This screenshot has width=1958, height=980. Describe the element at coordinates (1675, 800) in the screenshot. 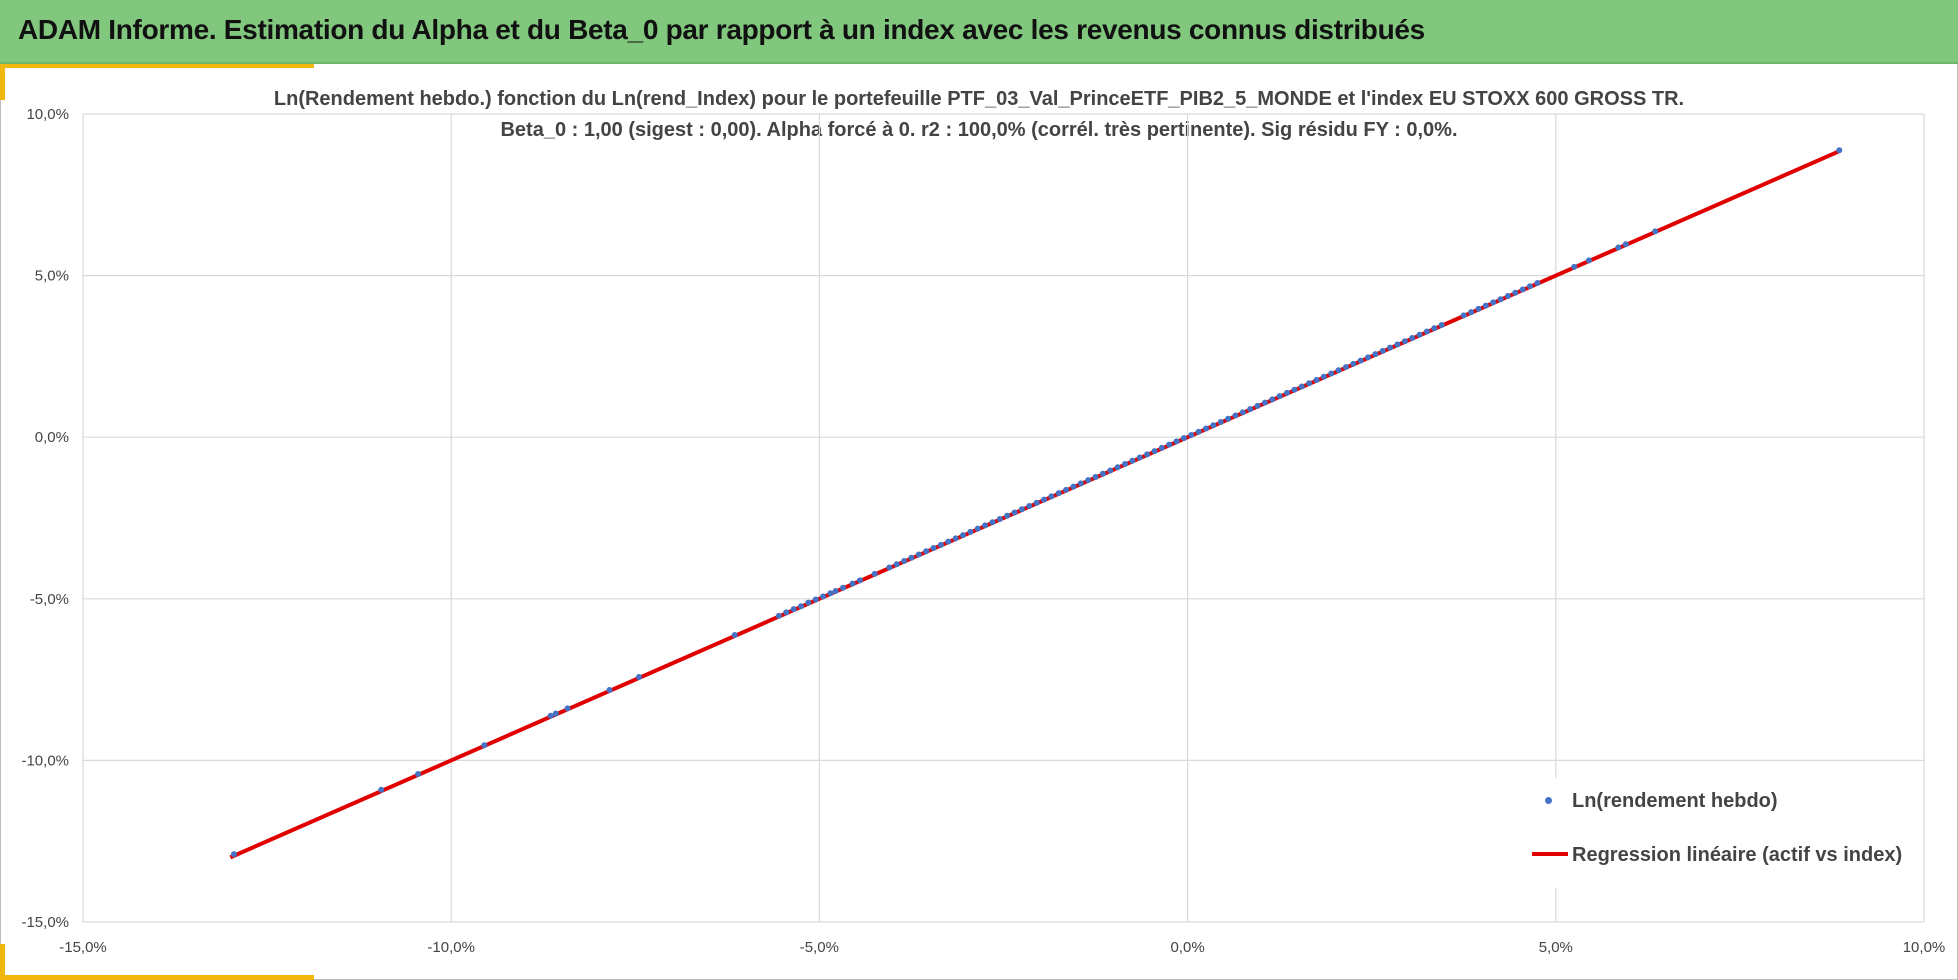

I see `legend-label-points: Ln(rendement hebdo)` at that location.